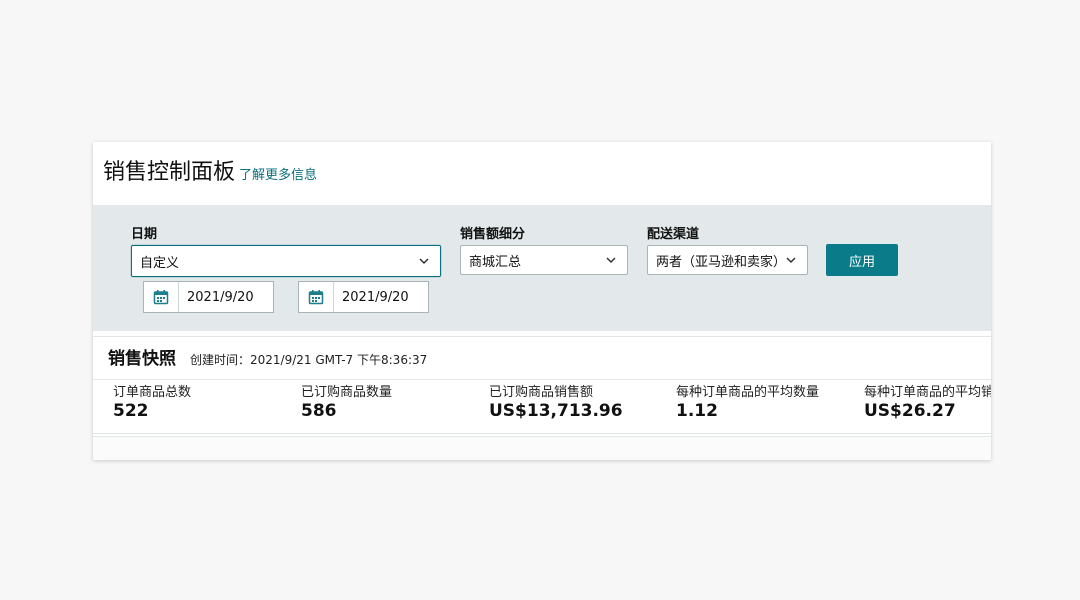 The width and height of the screenshot is (1080, 600). I want to click on date-range-select: 自定义, so click(286, 261).